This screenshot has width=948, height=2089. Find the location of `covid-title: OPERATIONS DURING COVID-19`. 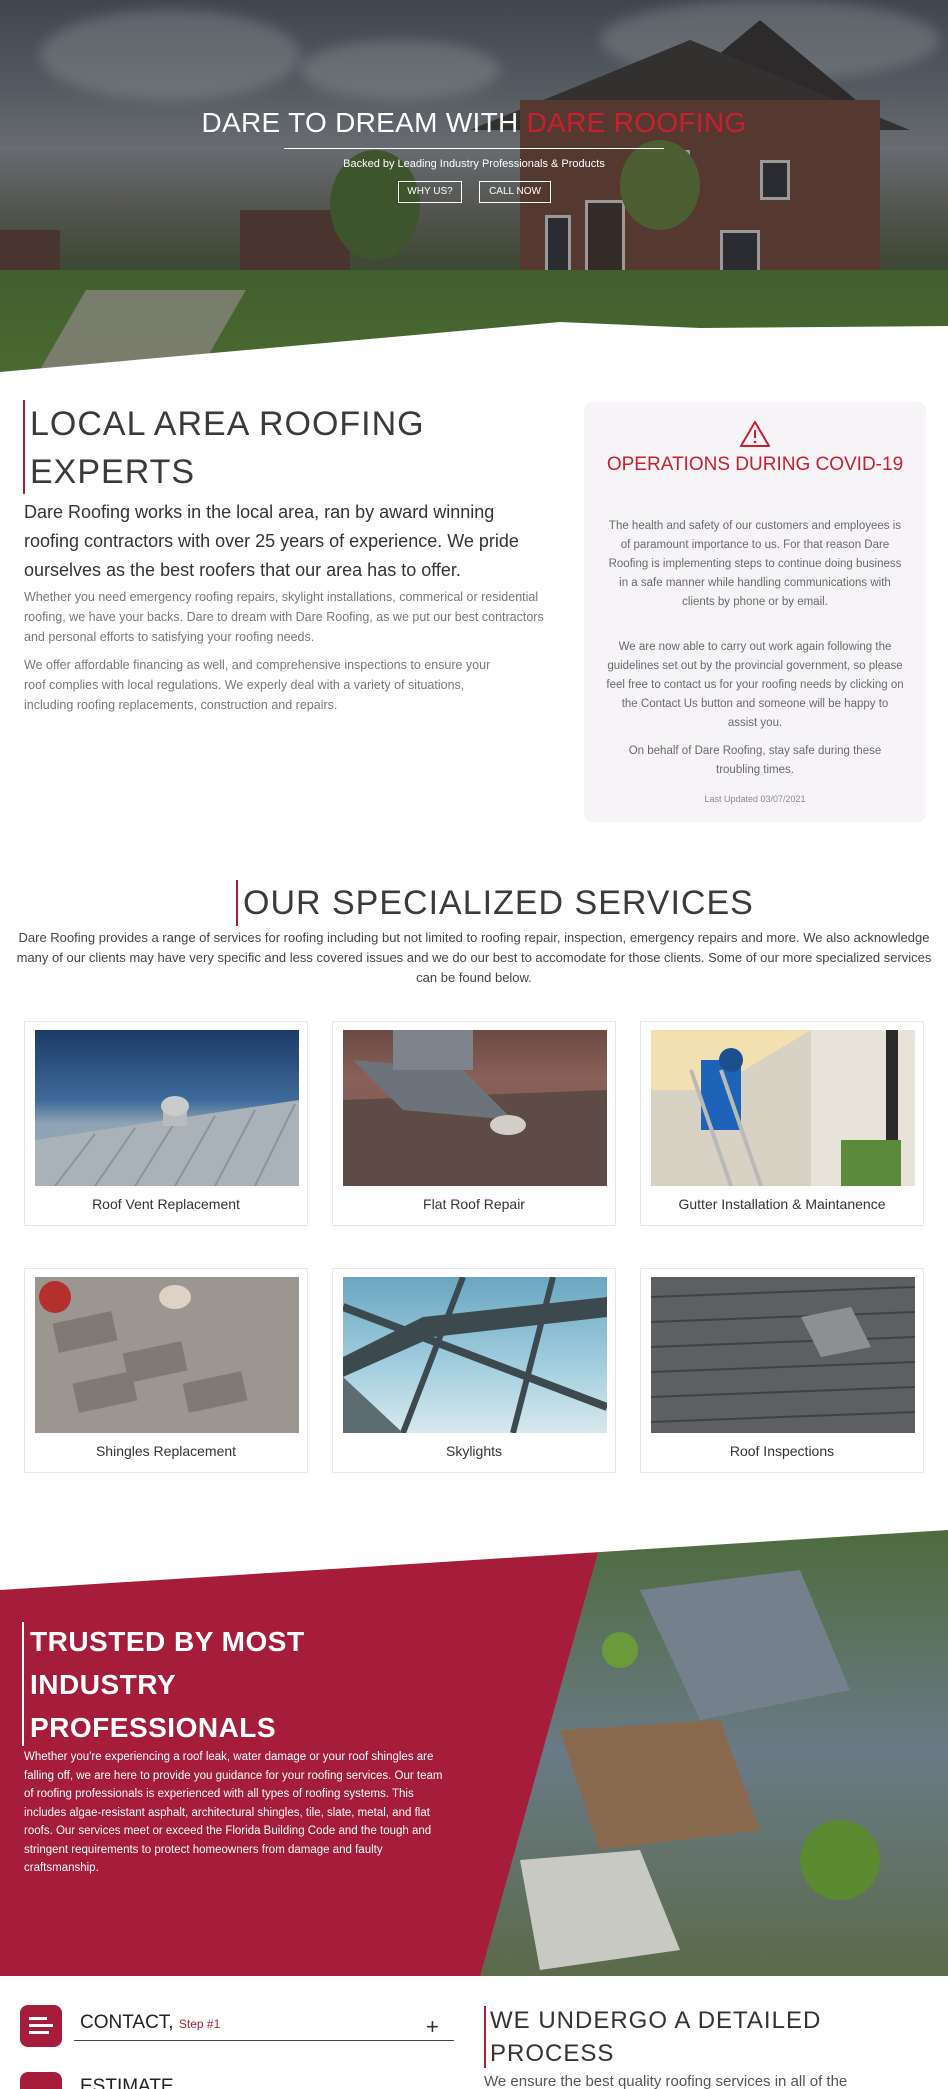

covid-title: OPERATIONS DURING COVID-19 is located at coordinates (755, 464).